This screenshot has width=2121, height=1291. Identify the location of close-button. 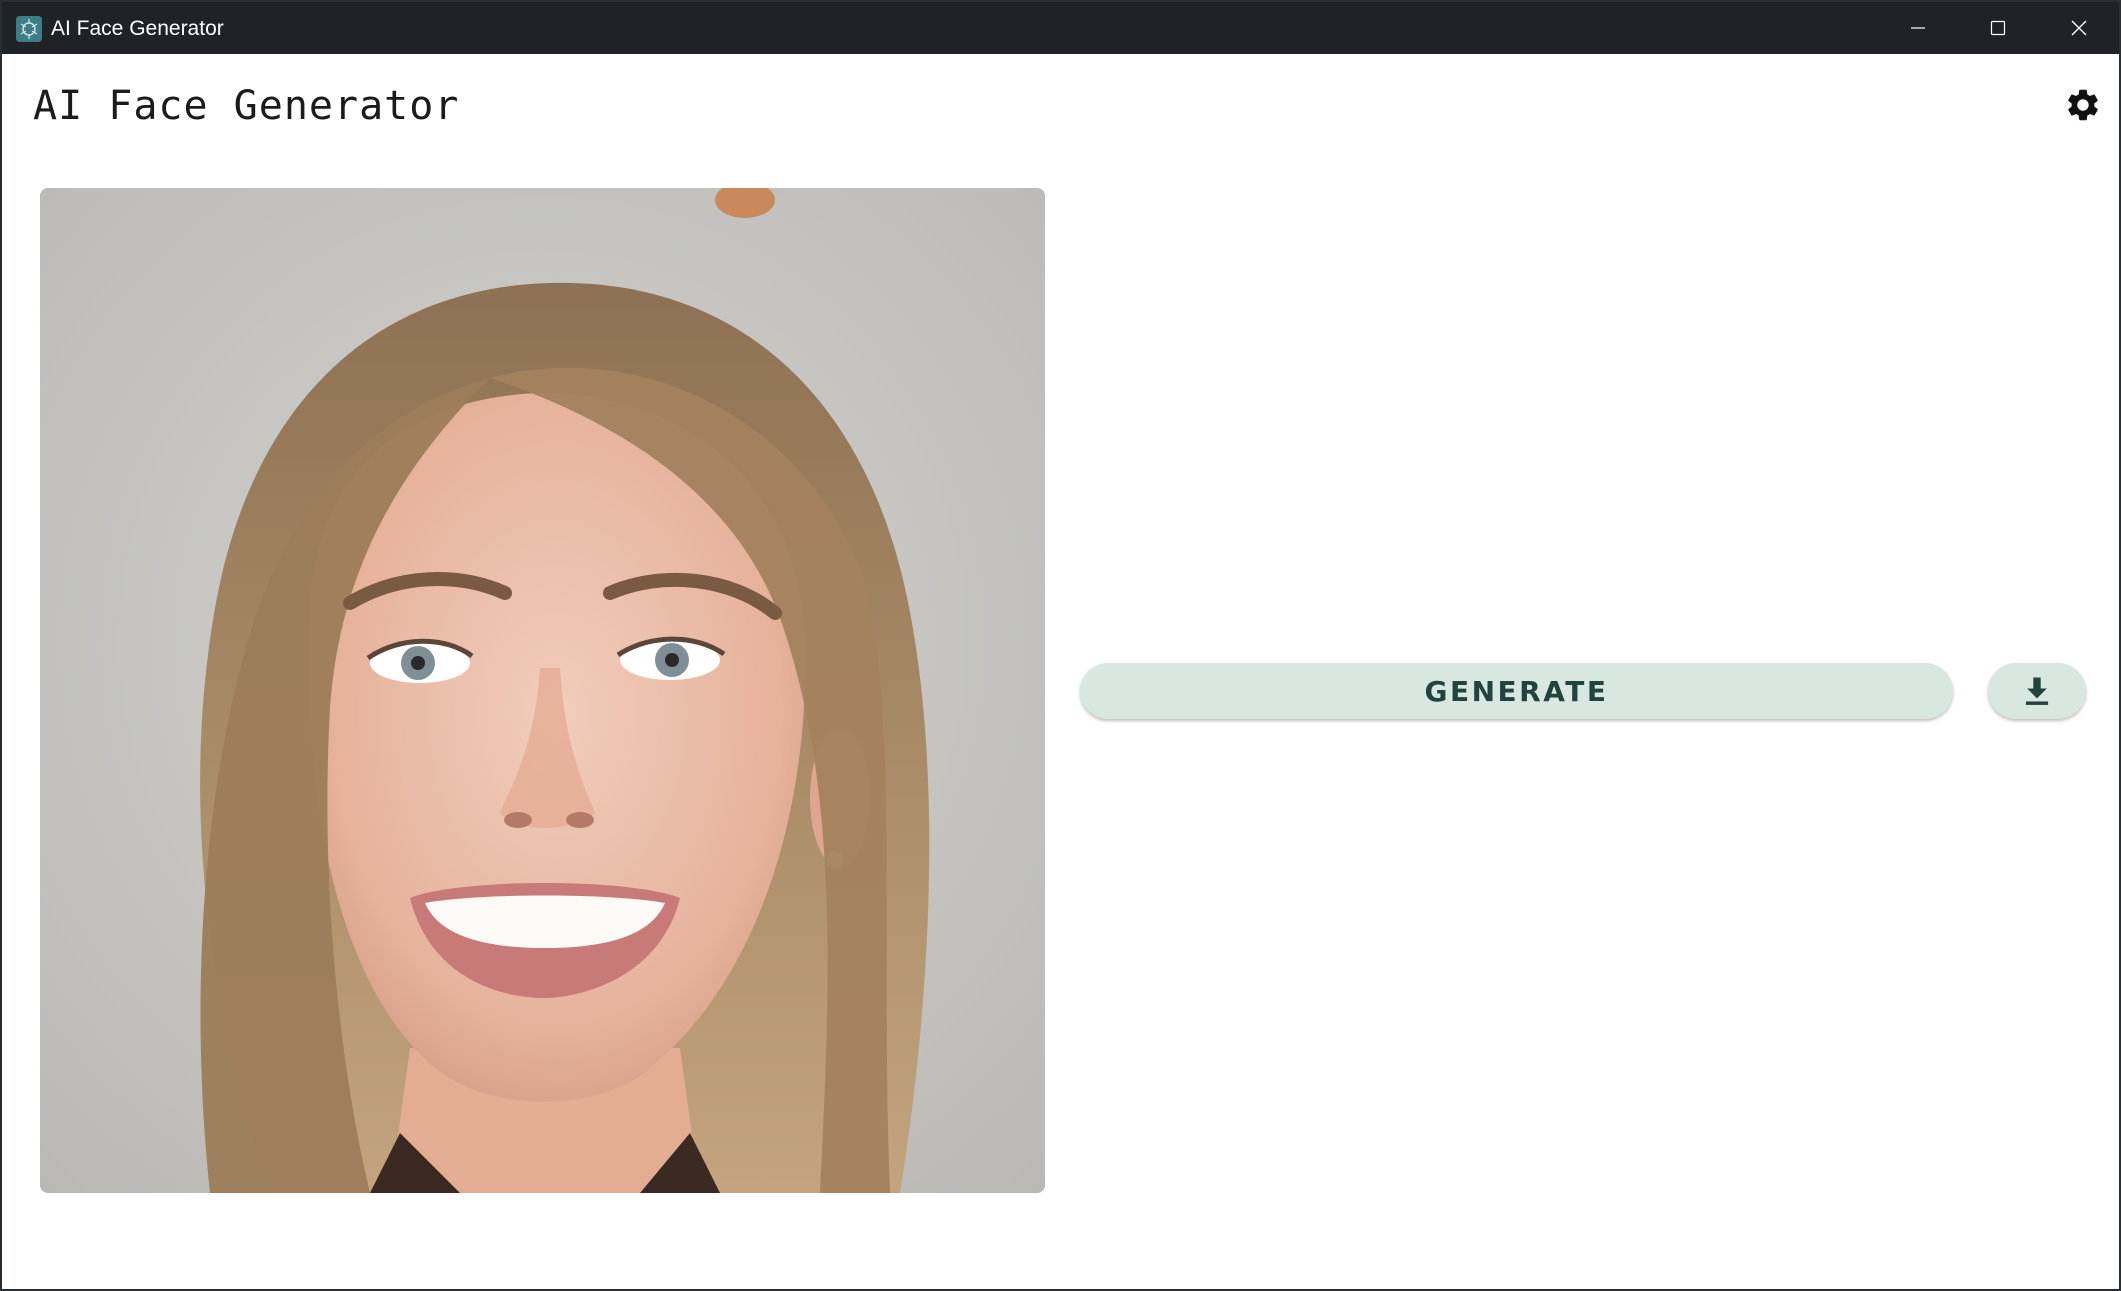
(2079, 28).